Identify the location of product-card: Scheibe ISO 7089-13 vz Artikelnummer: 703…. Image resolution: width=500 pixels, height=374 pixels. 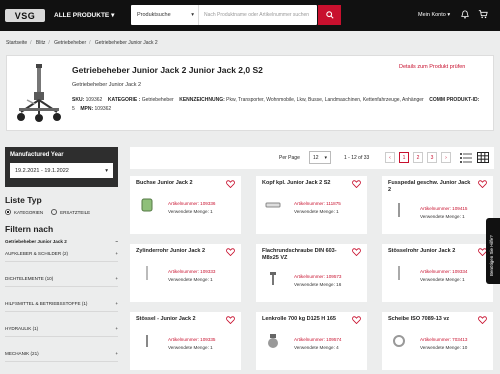
(437, 341).